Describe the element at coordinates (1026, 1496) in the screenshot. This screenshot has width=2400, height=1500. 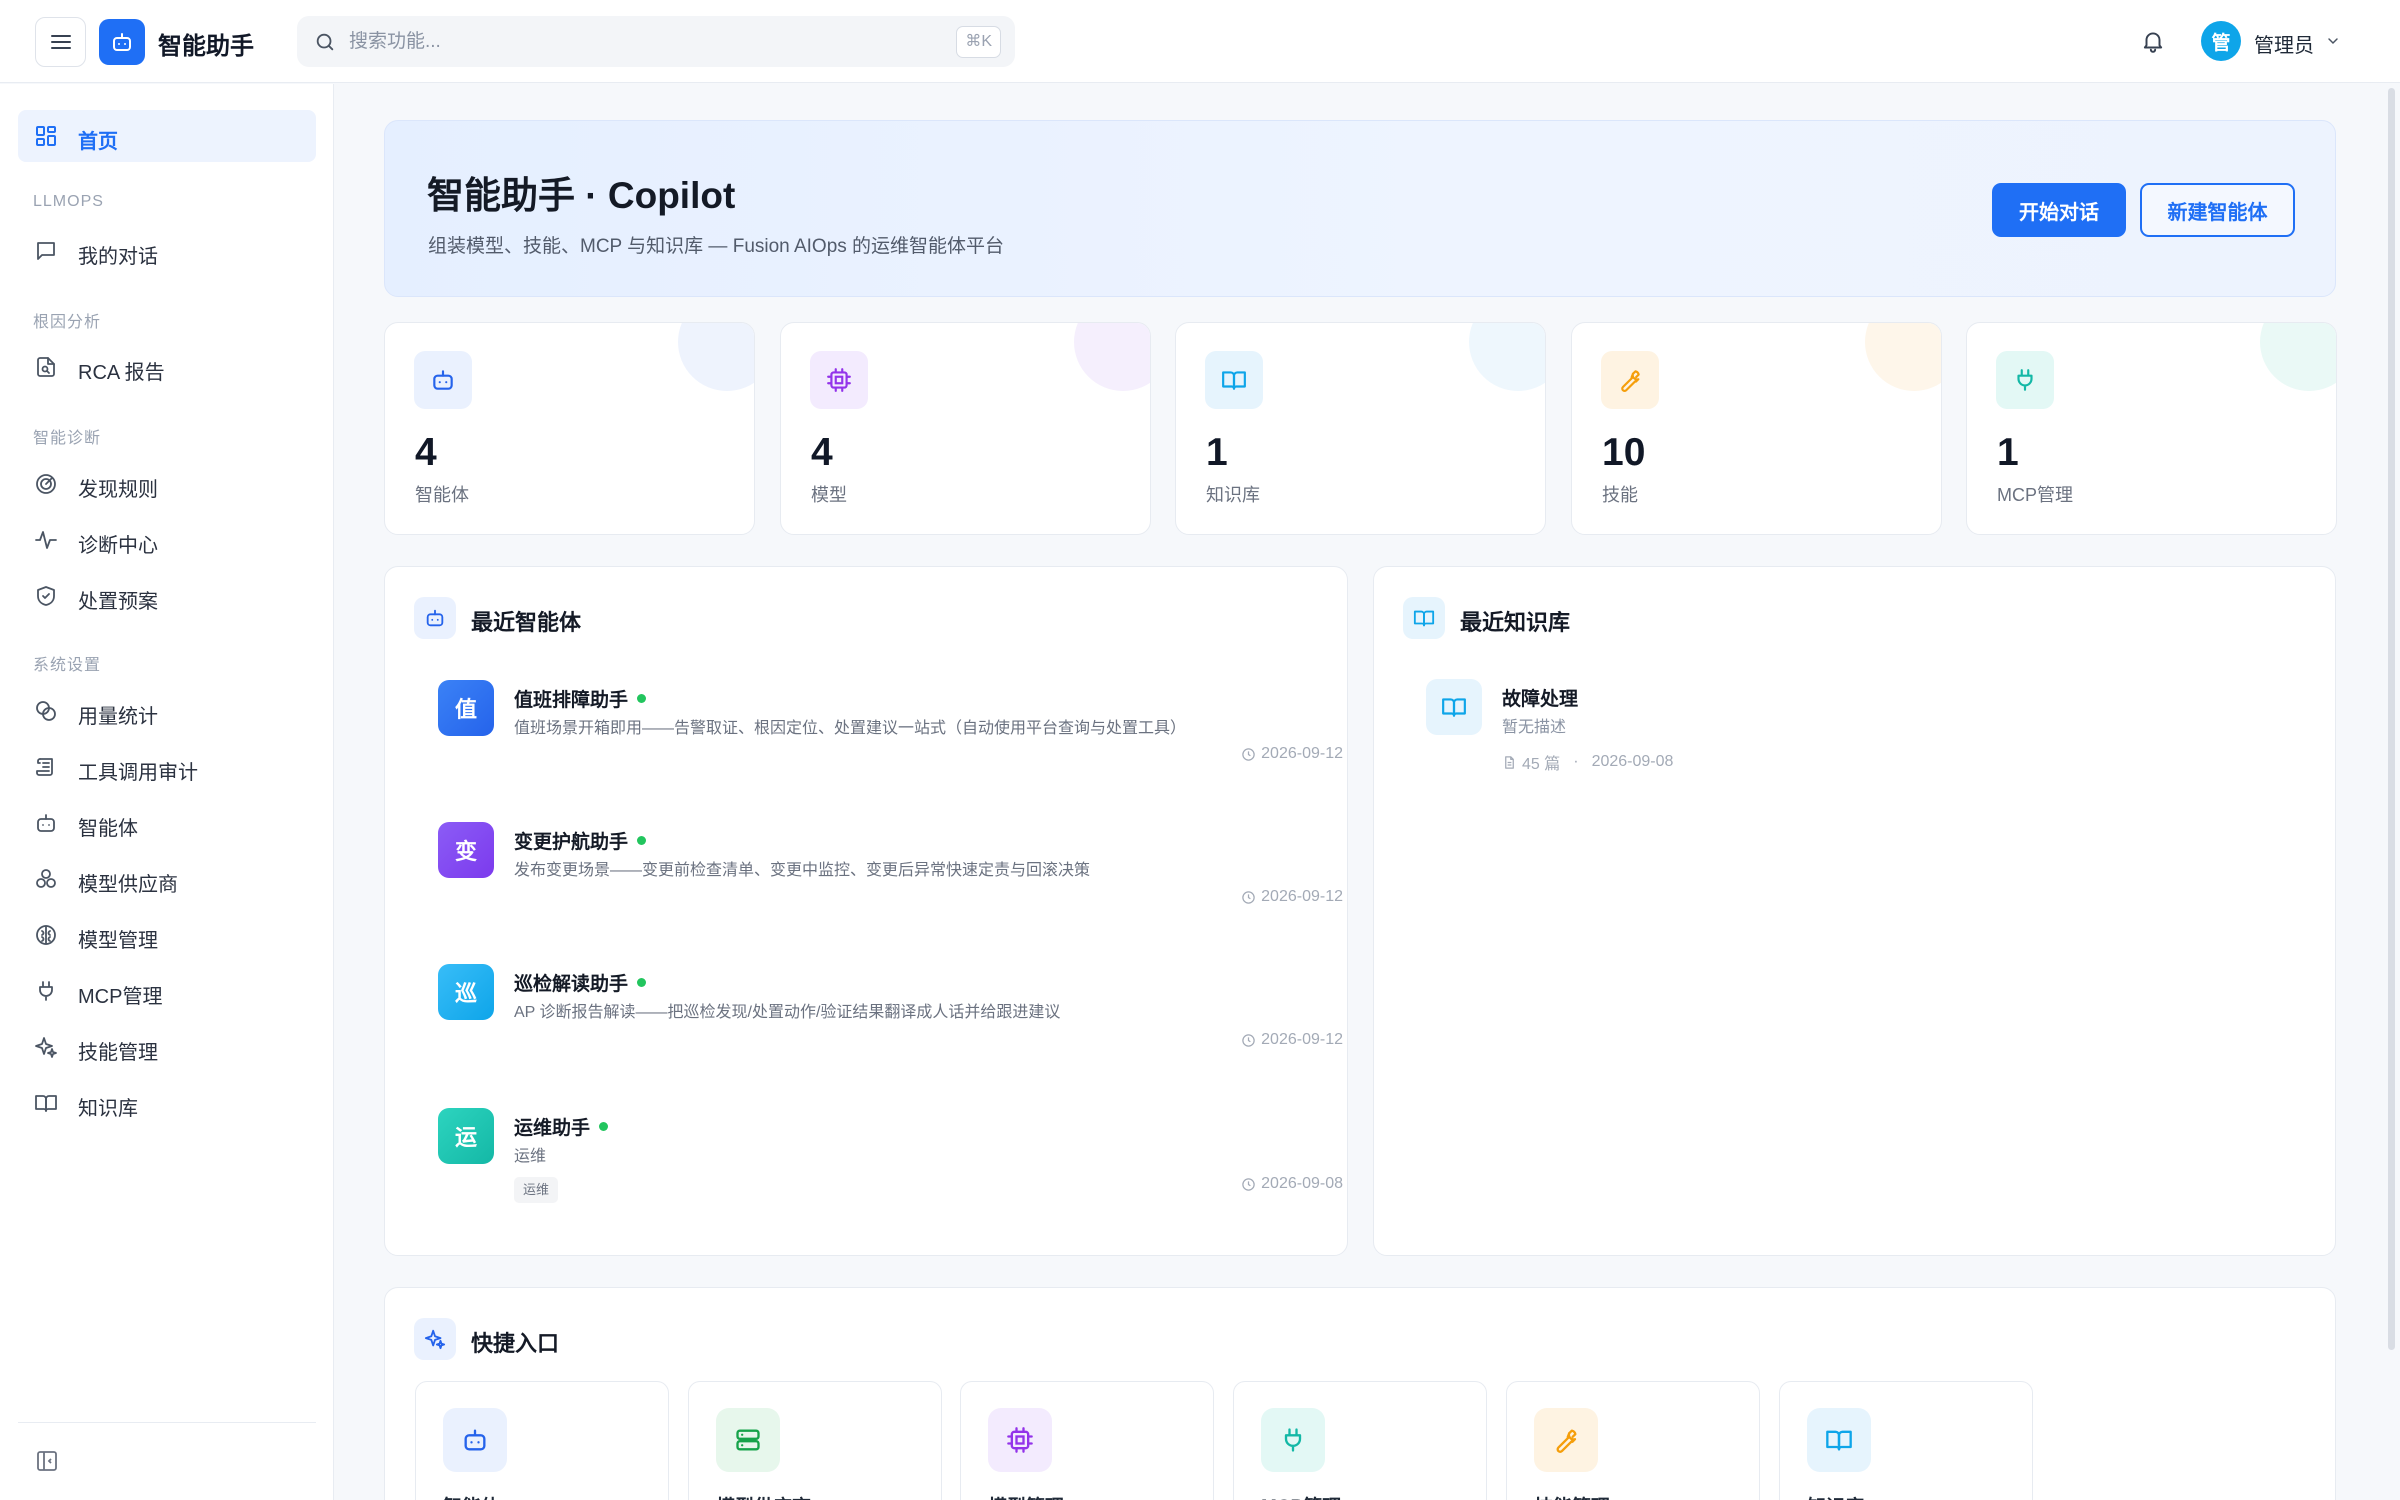
I see `quick-link-label: 模型管理` at that location.